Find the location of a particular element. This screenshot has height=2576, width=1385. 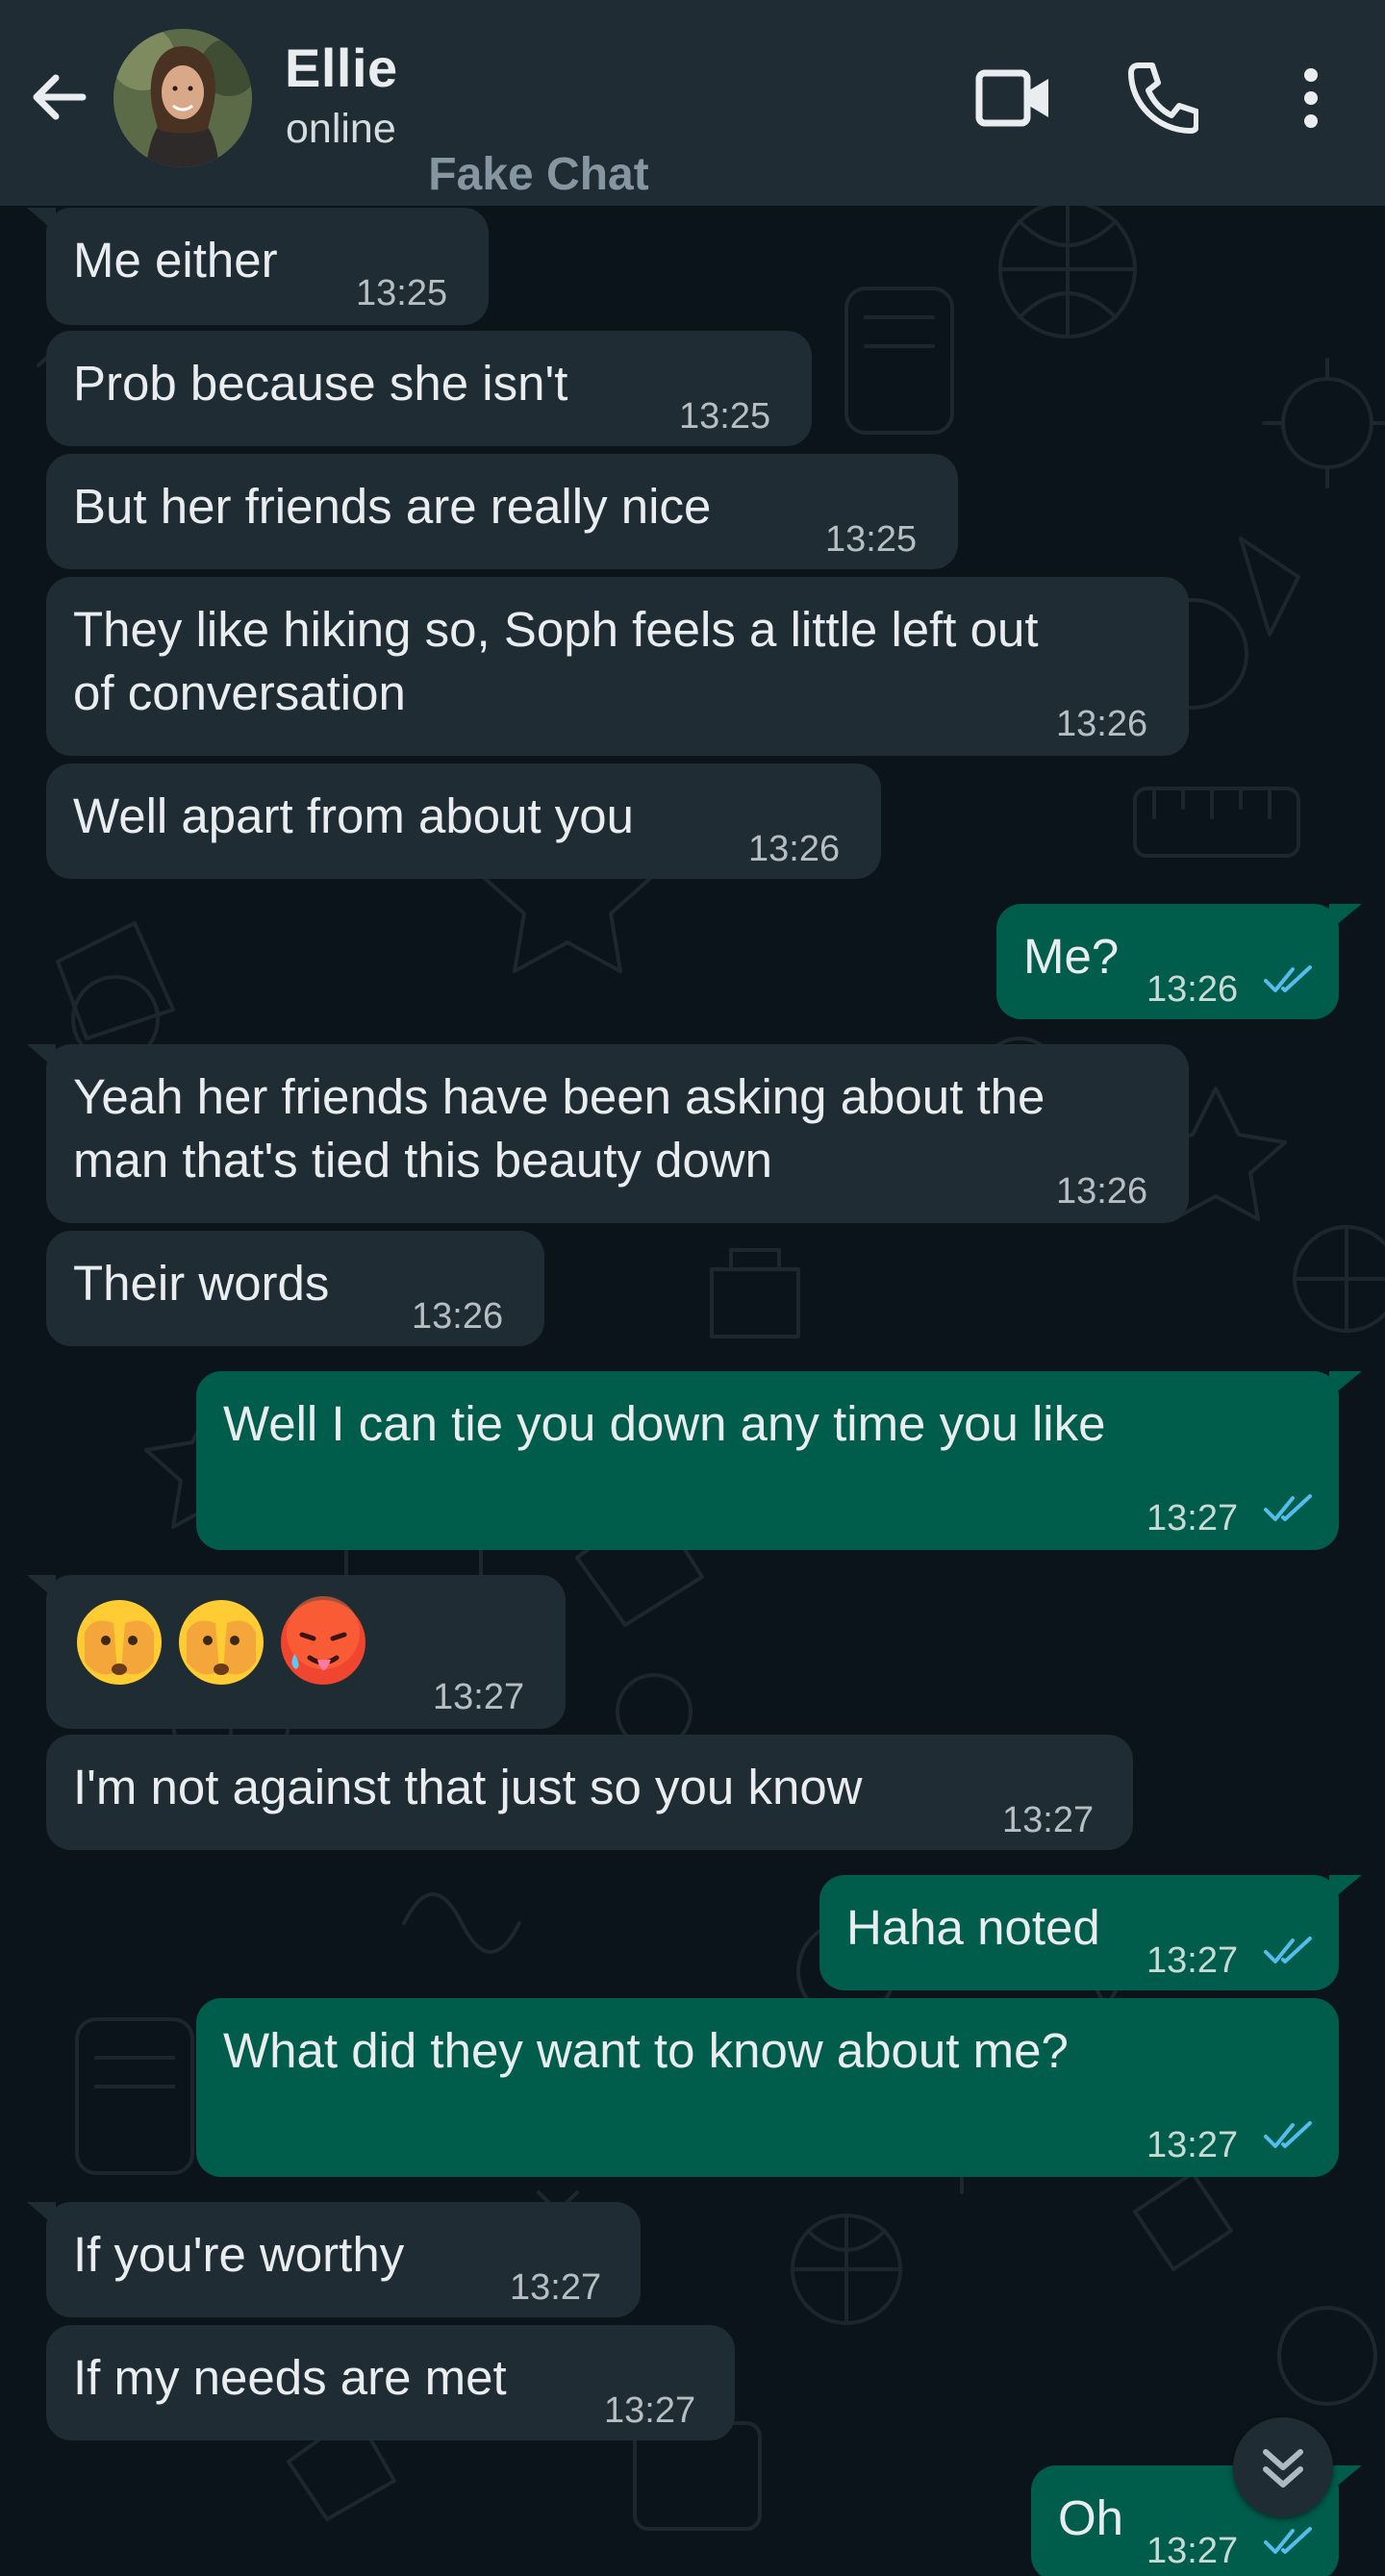

message-text: I'm not against that just so you know is located at coordinates (468, 1787).